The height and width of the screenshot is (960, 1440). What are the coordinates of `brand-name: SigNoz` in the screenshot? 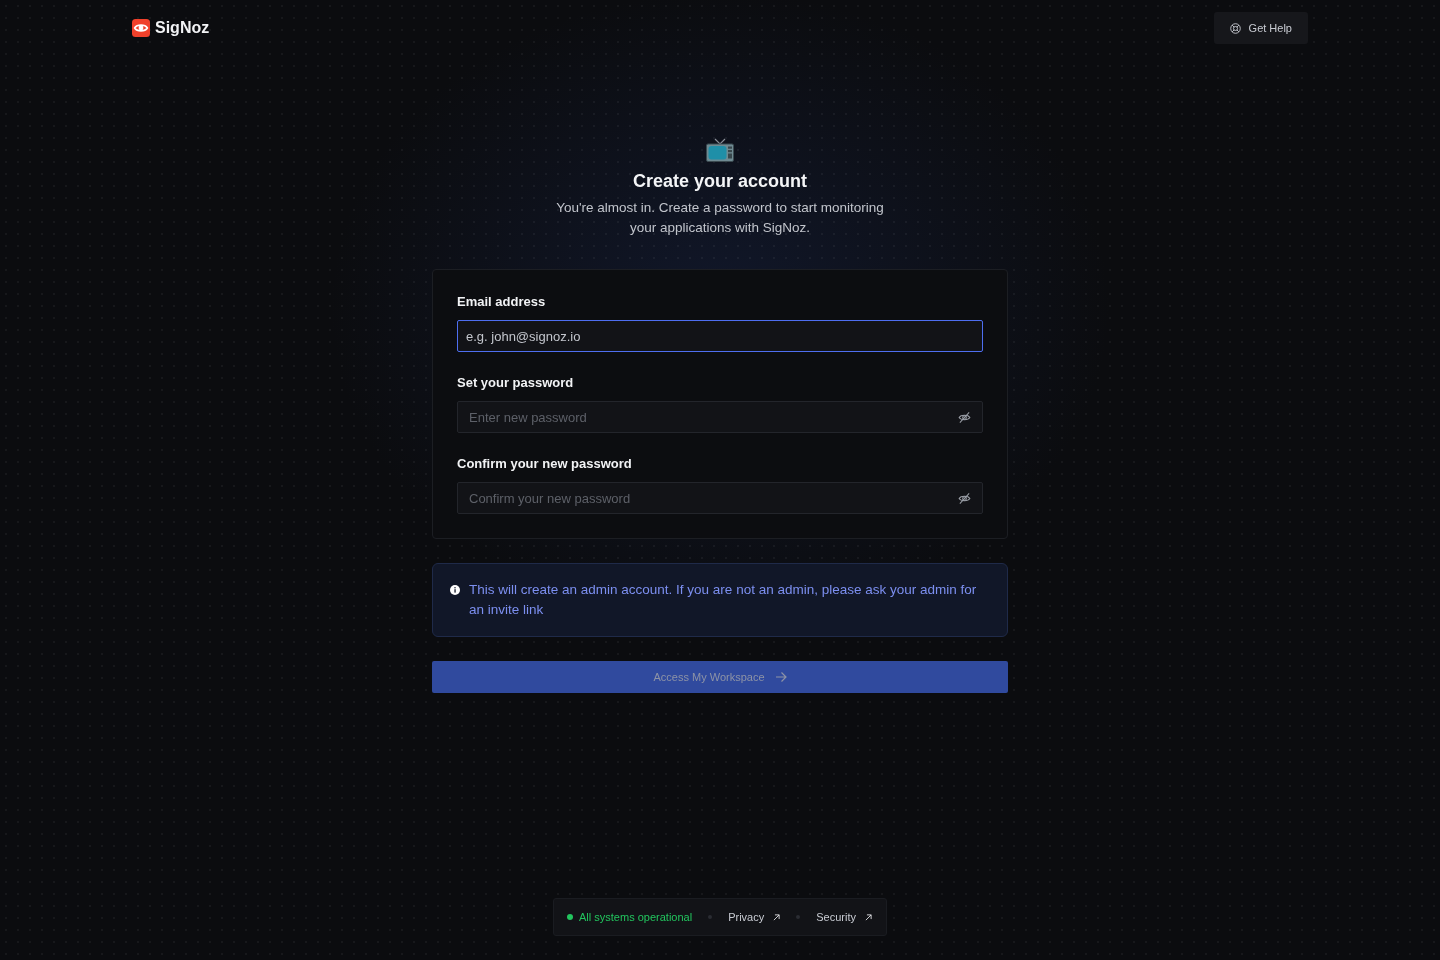 It's located at (182, 28).